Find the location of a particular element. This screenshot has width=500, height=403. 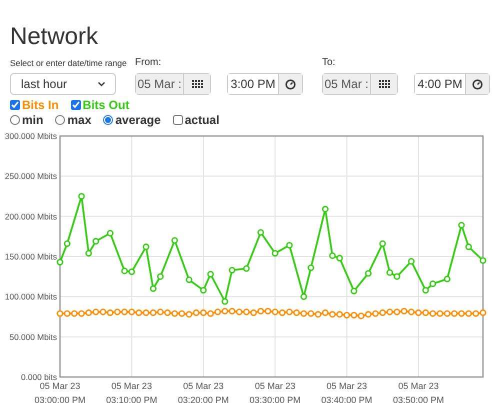

to-label: To: is located at coordinates (329, 63).